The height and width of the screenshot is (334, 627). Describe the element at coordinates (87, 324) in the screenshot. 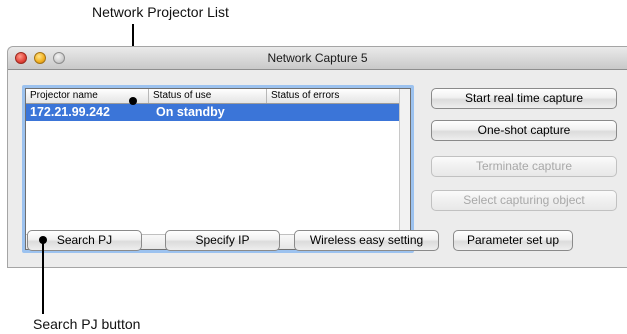

I see `callout-label-search-pj-button: Search PJ button` at that location.